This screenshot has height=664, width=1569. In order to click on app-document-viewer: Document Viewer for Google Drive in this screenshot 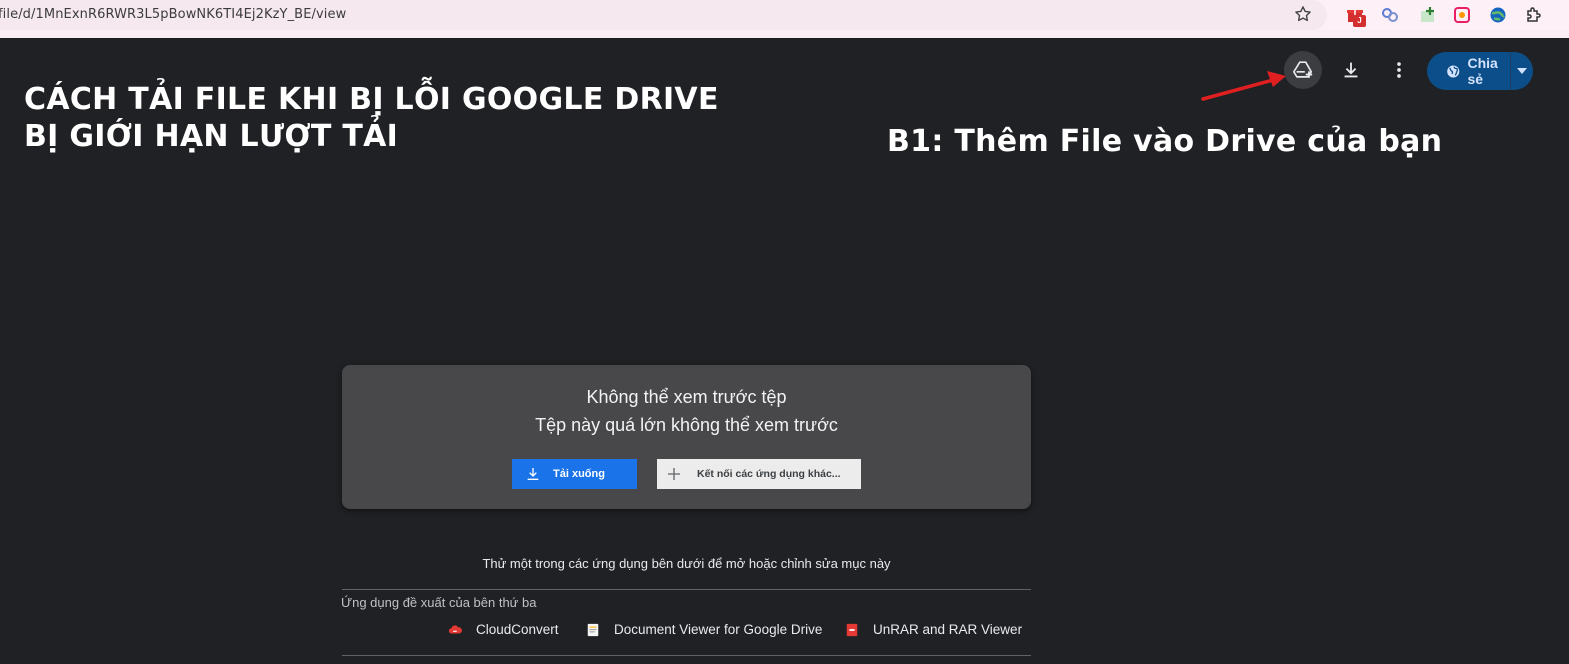, I will do `click(704, 629)`.